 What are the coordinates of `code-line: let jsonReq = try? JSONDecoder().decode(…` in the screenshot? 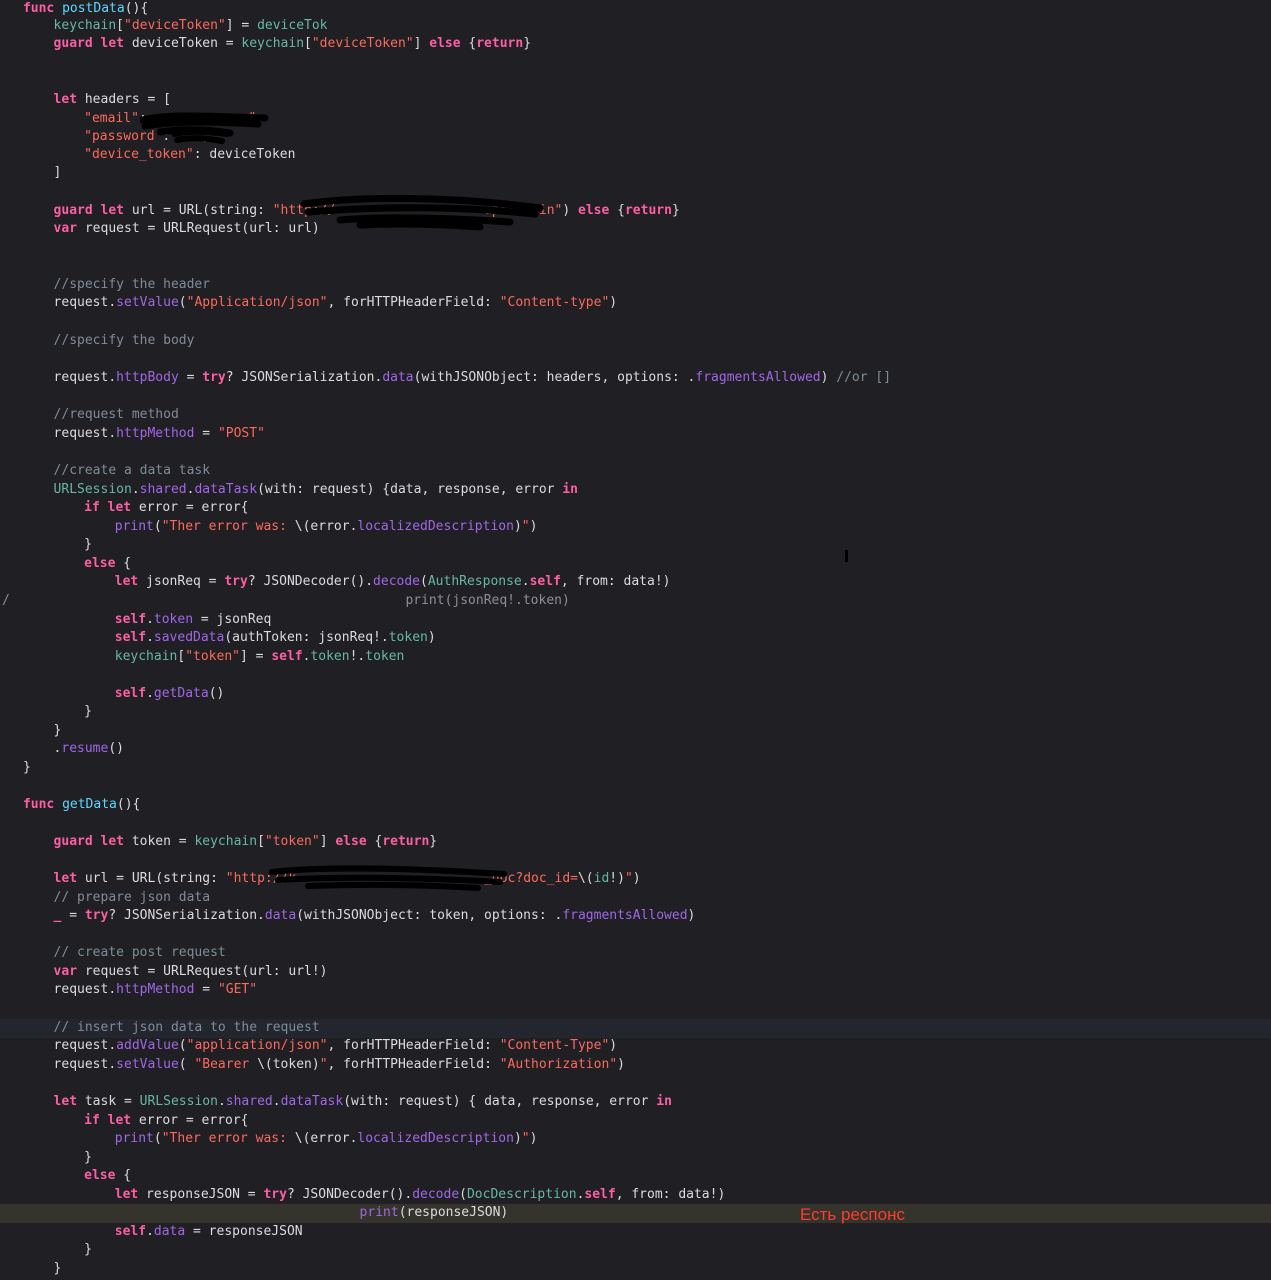 It's located at (635, 582).